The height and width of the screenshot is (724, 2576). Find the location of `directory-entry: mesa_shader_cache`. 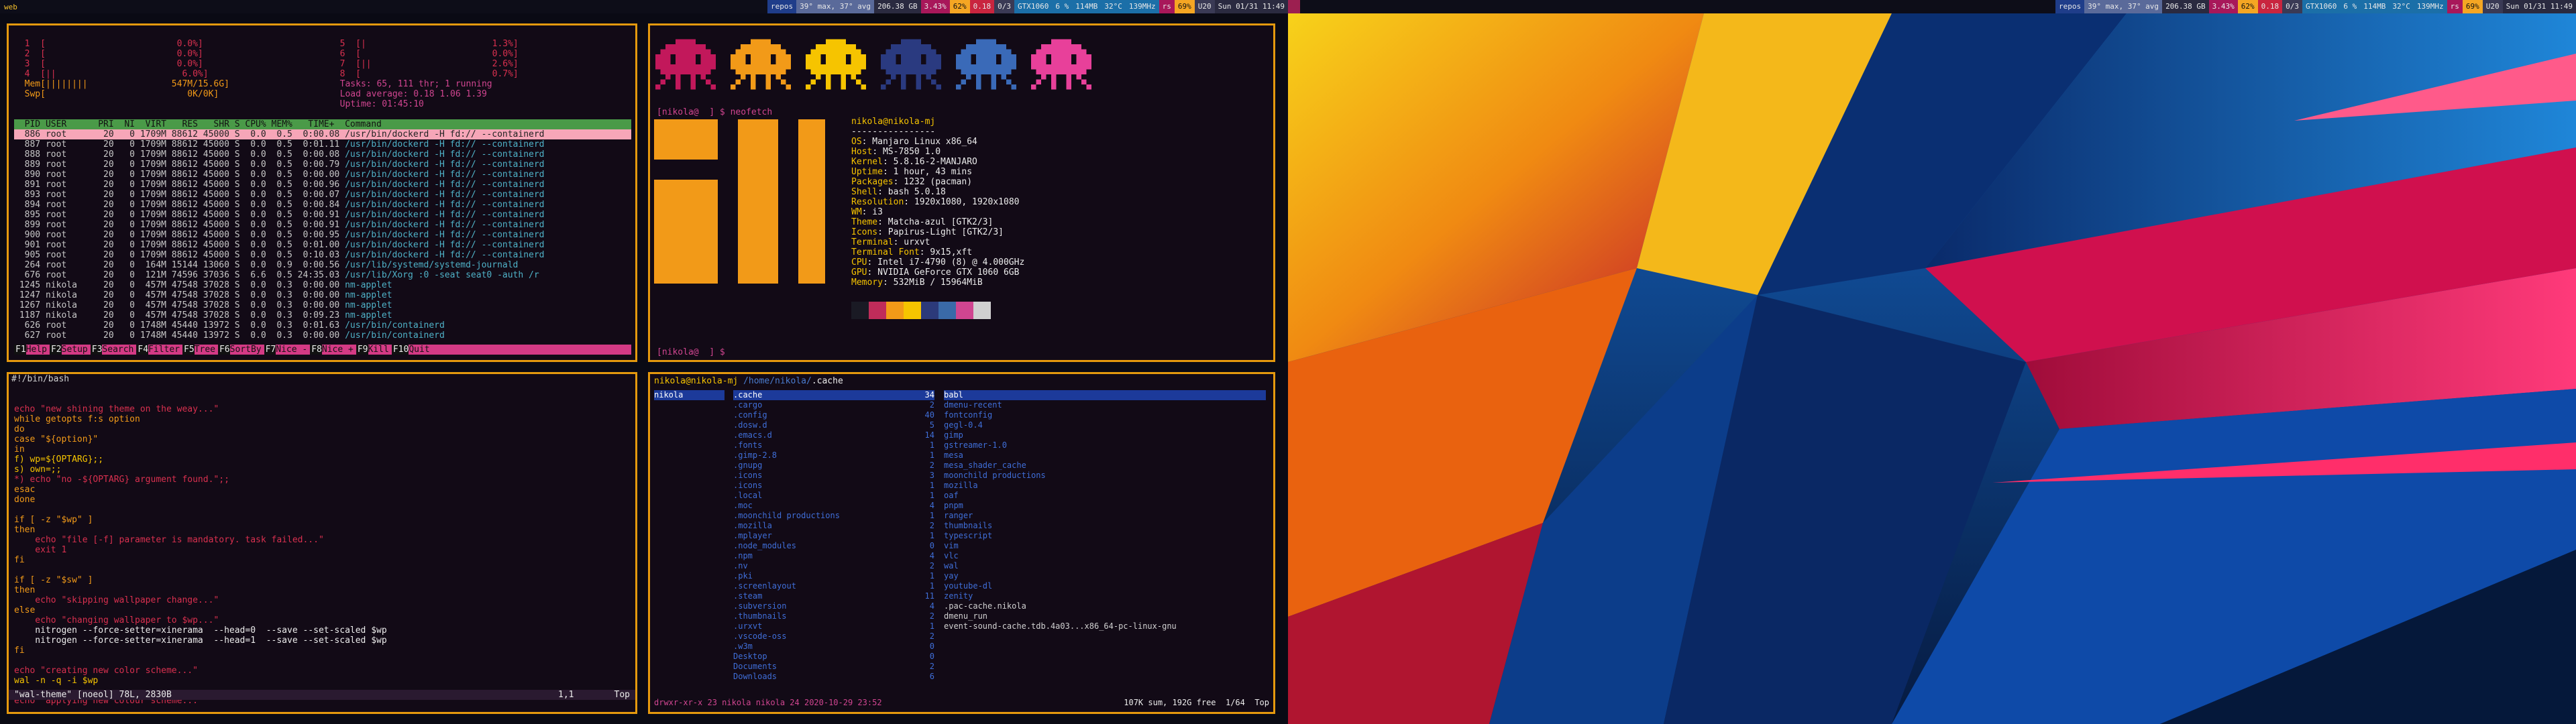

directory-entry: mesa_shader_cache is located at coordinates (1105, 466).